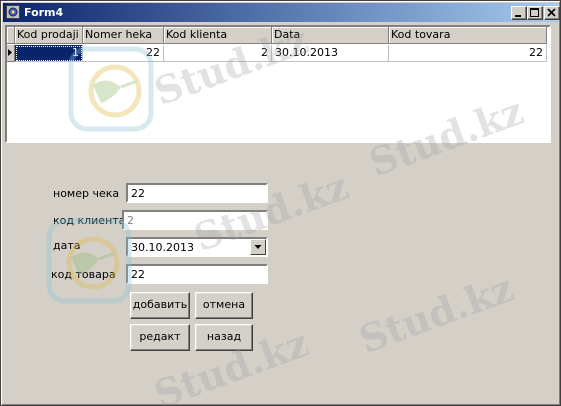 The image size is (561, 406). I want to click on product-code-field: 22, so click(197, 274).